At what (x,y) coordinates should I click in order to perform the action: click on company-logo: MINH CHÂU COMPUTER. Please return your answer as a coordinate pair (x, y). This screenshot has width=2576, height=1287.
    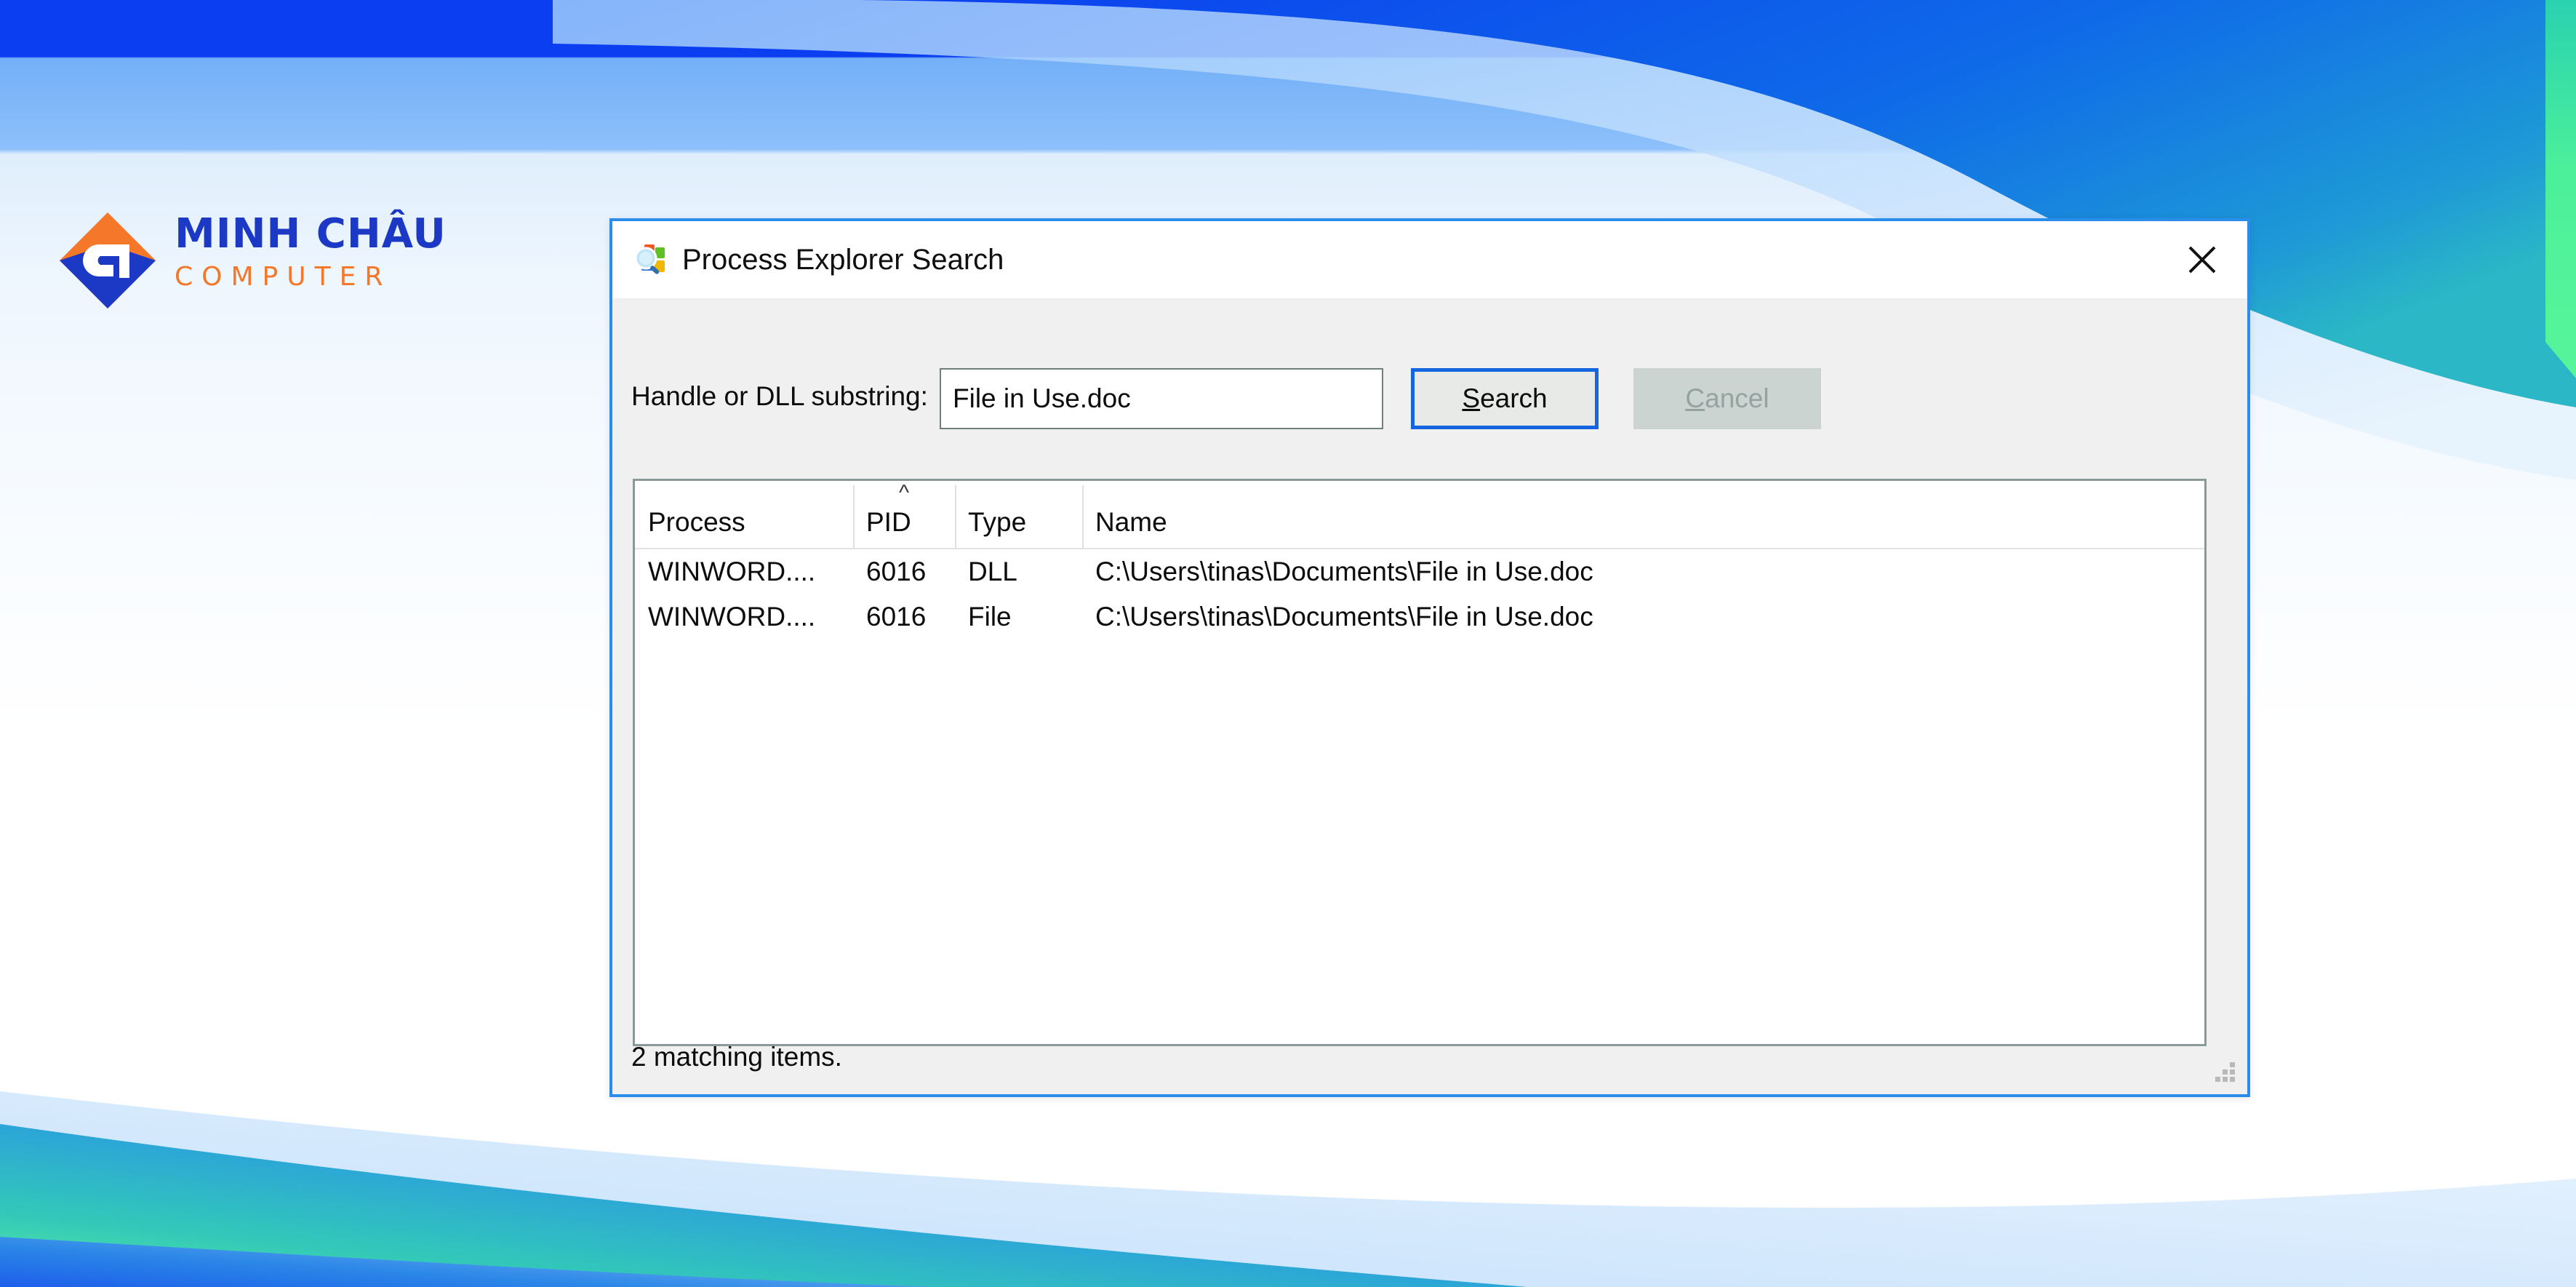
    Looking at the image, I should click on (275, 262).